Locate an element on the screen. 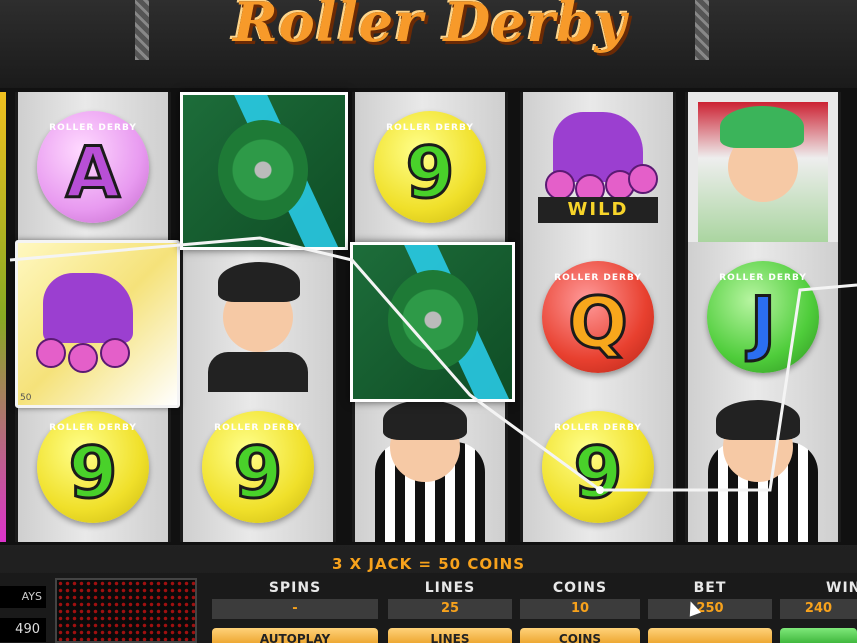  autoplay-button: AUTOPLAY is located at coordinates (295, 635).